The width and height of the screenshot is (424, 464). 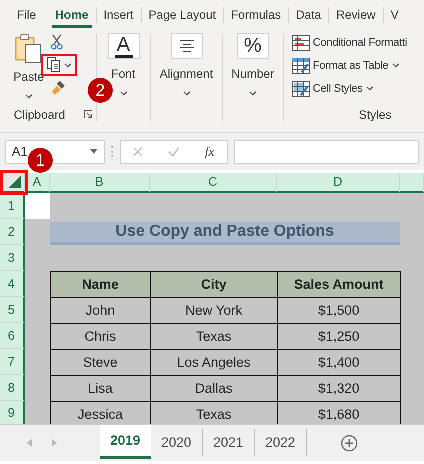 I want to click on grip-icon, so click(x=112, y=152).